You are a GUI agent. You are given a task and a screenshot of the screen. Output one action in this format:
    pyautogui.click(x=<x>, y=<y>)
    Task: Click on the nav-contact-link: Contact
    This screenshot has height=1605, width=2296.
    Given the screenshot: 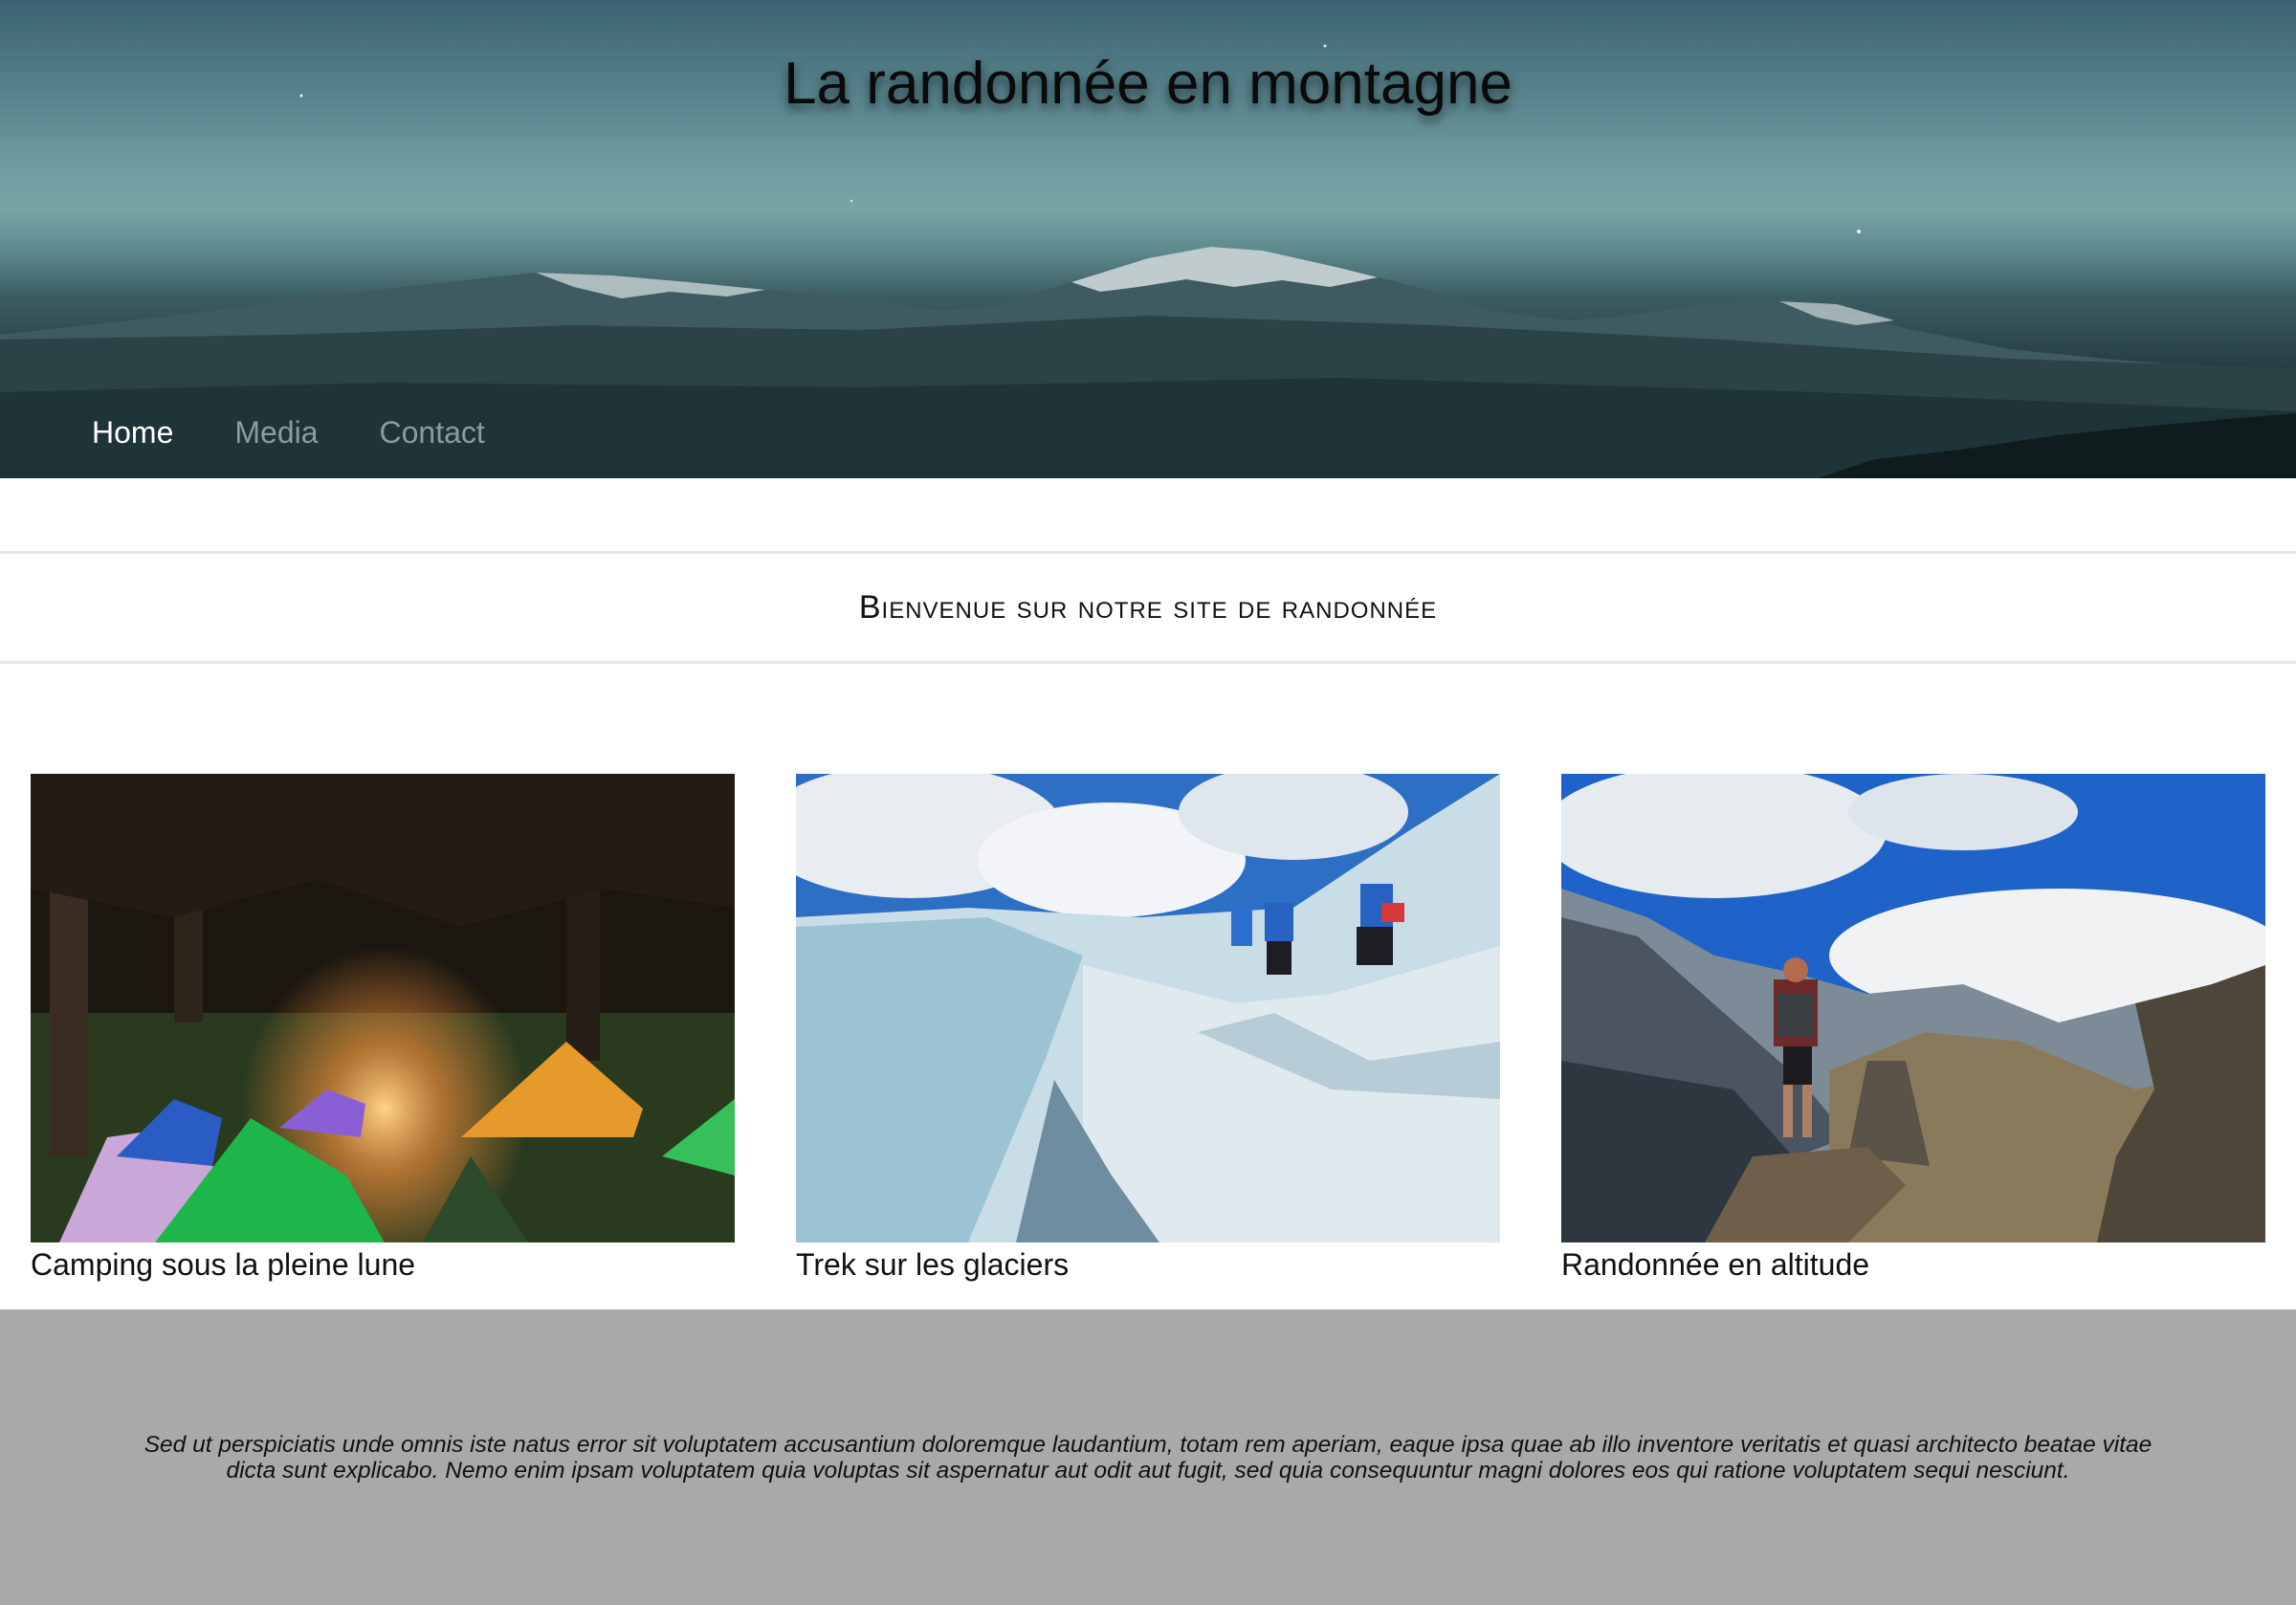 What is the action you would take?
    pyautogui.click(x=433, y=433)
    